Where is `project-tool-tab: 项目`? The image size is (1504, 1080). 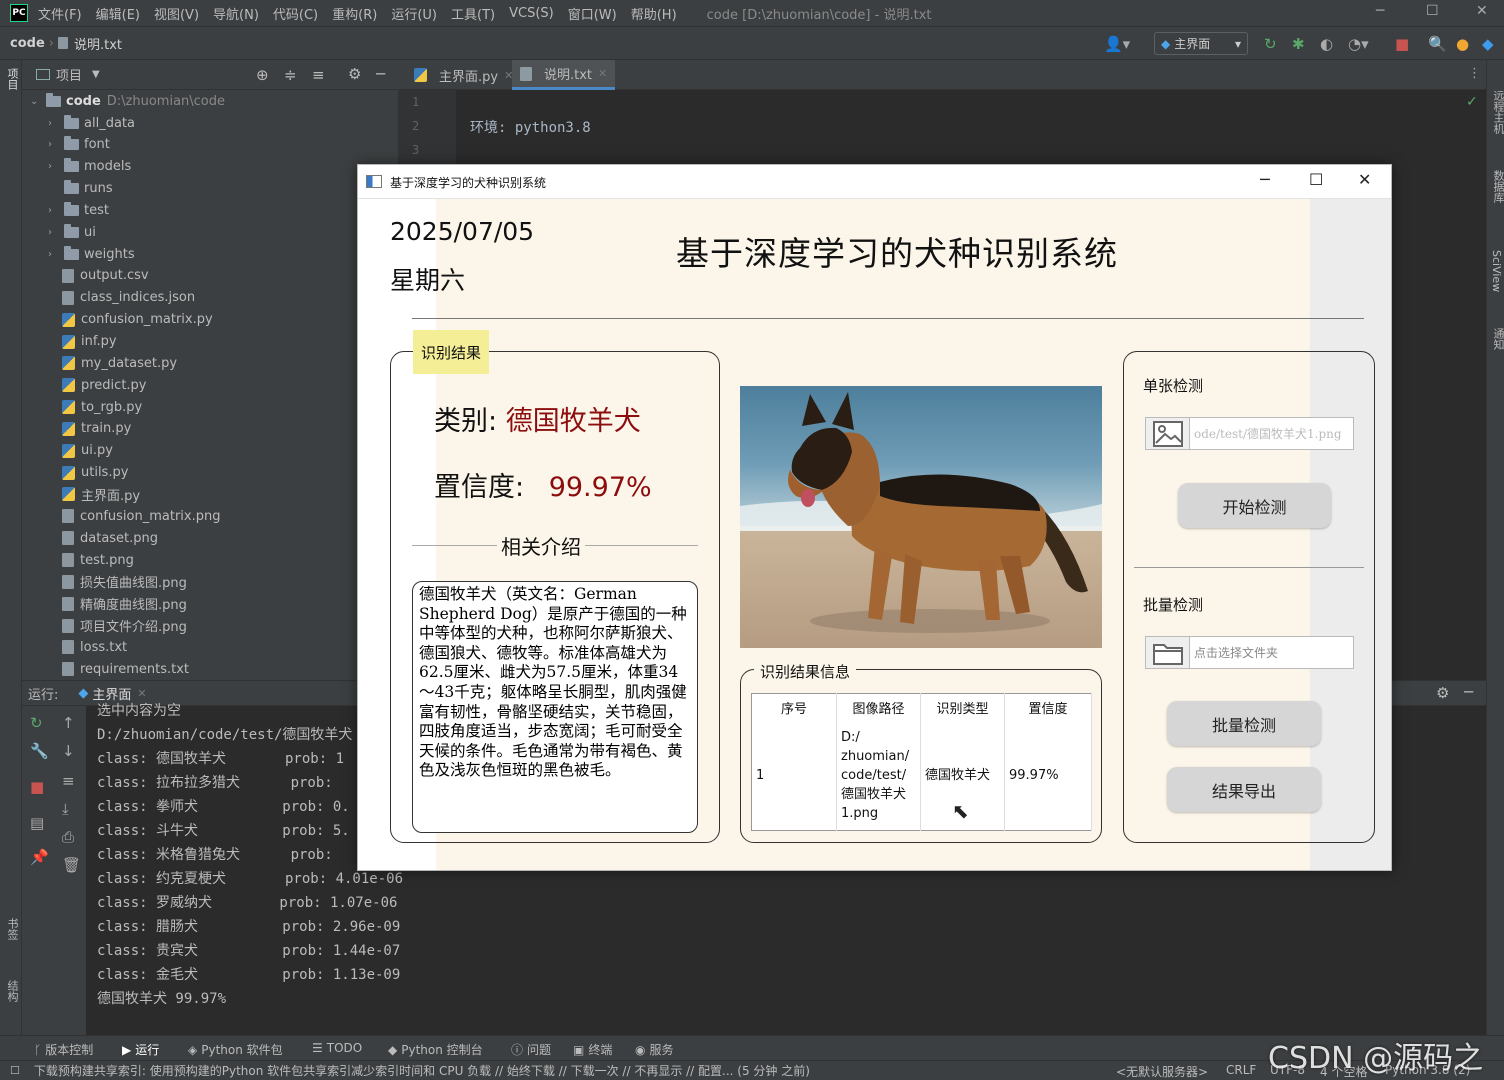
project-tool-tab: 项目 is located at coordinates (12, 79).